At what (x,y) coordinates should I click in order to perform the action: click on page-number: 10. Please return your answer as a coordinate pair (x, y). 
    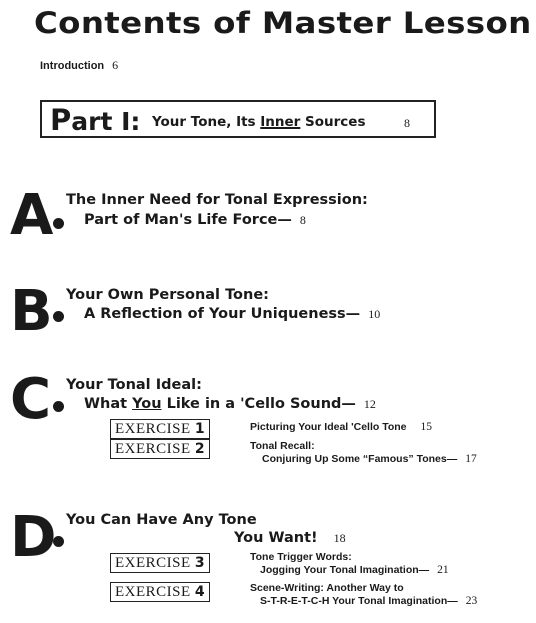
    Looking at the image, I should click on (374, 314).